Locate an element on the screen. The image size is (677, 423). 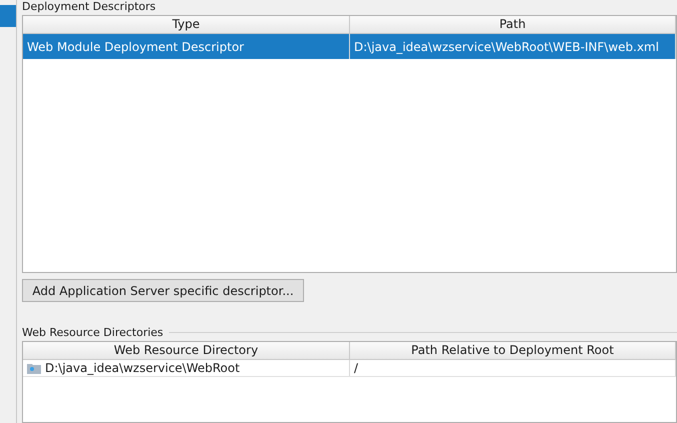
column-header: Path is located at coordinates (513, 24).